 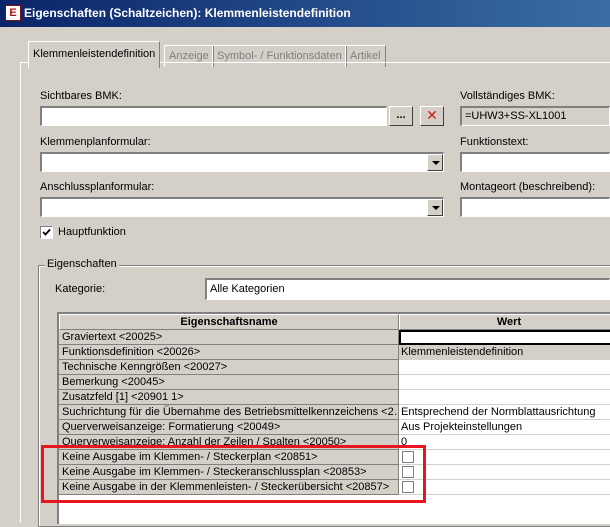 What do you see at coordinates (94, 54) in the screenshot?
I see `tab-klemmenleistendefinition: Klemmenleistendefinition` at bounding box center [94, 54].